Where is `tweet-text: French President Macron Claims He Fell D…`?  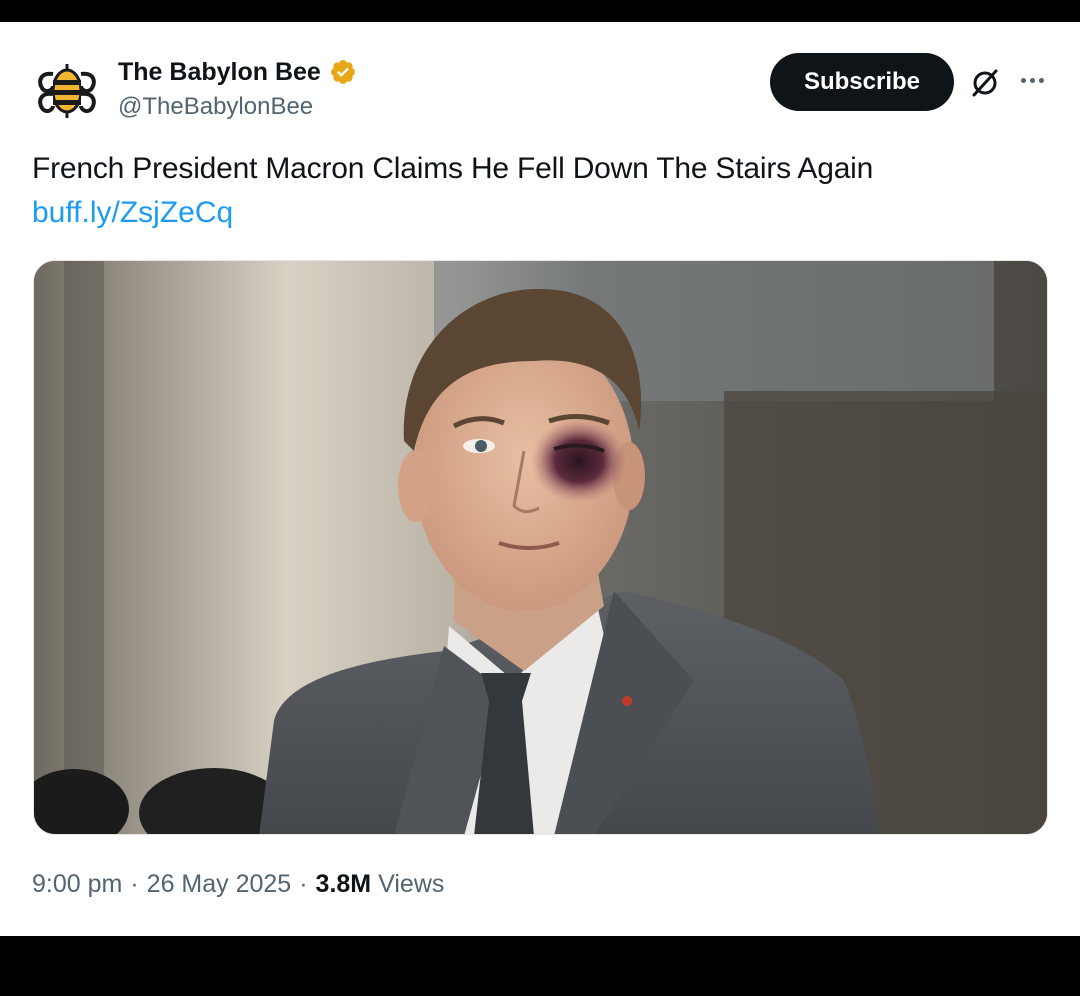
tweet-text: French President Macron Claims He Fell D… is located at coordinates (453, 168).